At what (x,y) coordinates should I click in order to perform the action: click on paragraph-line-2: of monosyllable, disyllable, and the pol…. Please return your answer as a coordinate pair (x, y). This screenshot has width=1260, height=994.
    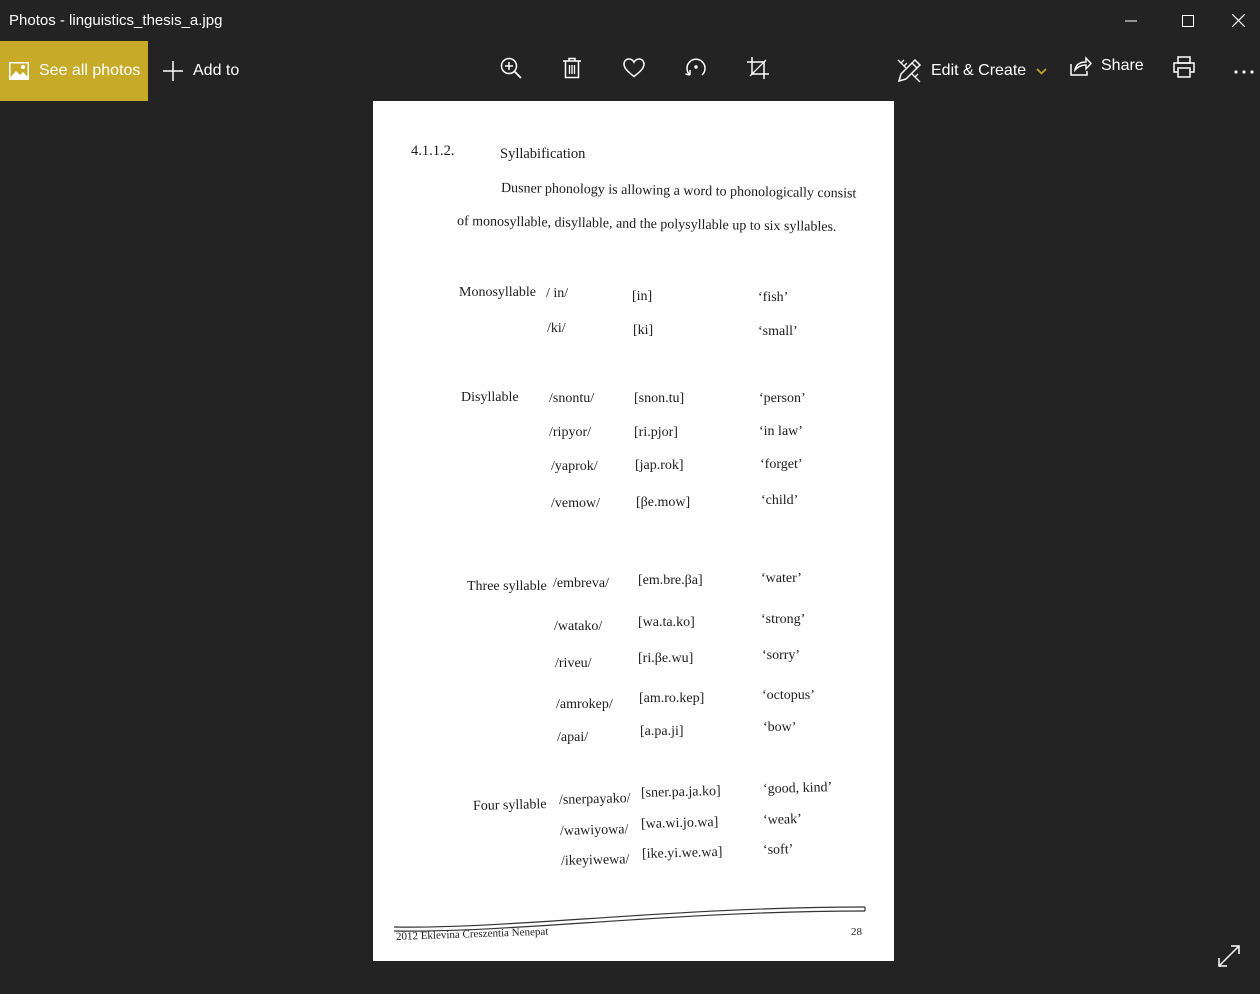
    Looking at the image, I should click on (646, 224).